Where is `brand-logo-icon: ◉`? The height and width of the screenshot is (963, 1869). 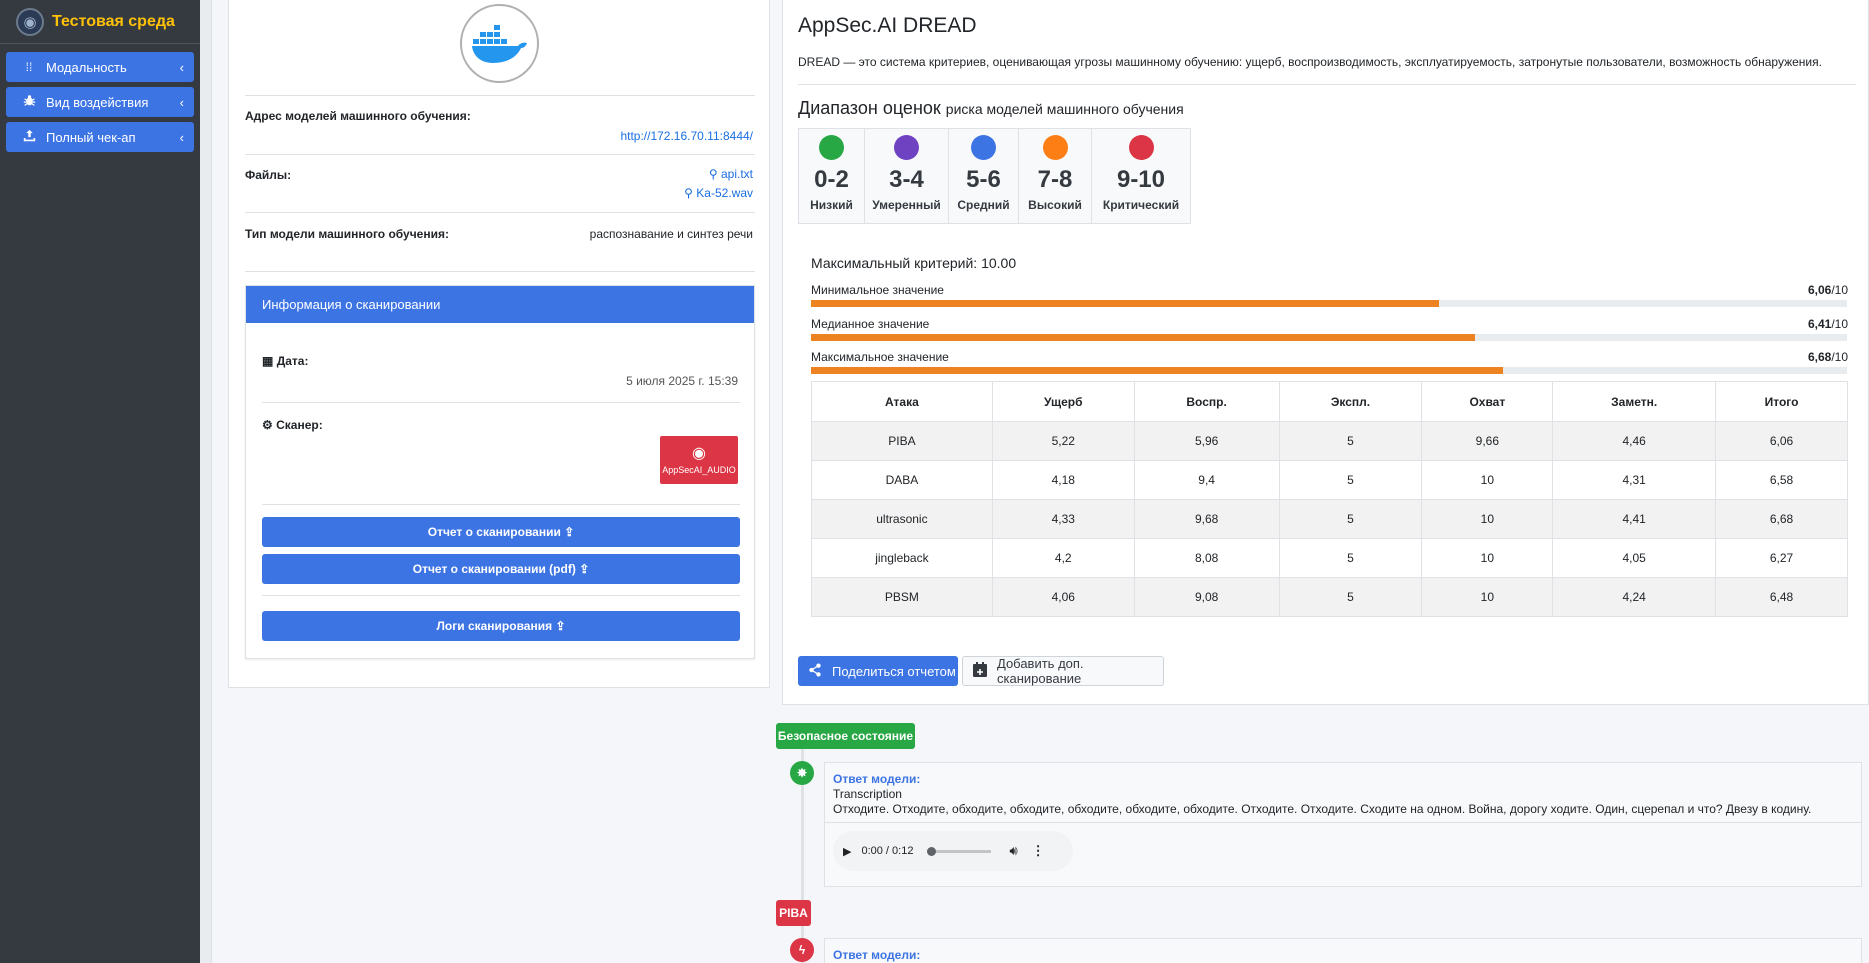
brand-logo-icon: ◉ is located at coordinates (30, 21).